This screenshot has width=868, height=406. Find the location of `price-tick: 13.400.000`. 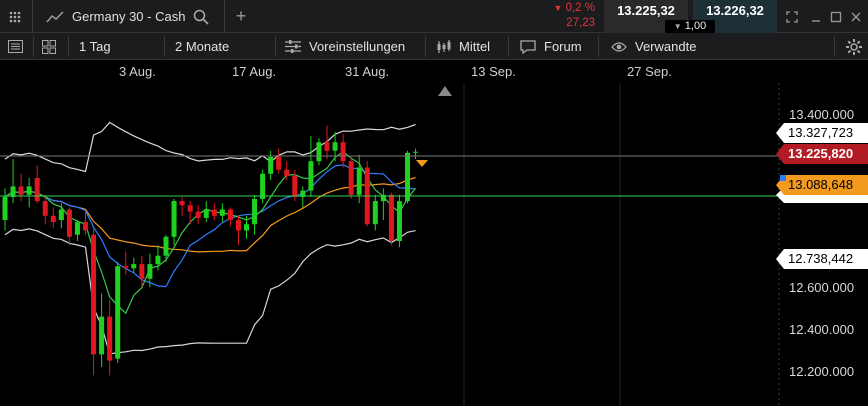

price-tick: 13.400.000 is located at coordinates (822, 114).